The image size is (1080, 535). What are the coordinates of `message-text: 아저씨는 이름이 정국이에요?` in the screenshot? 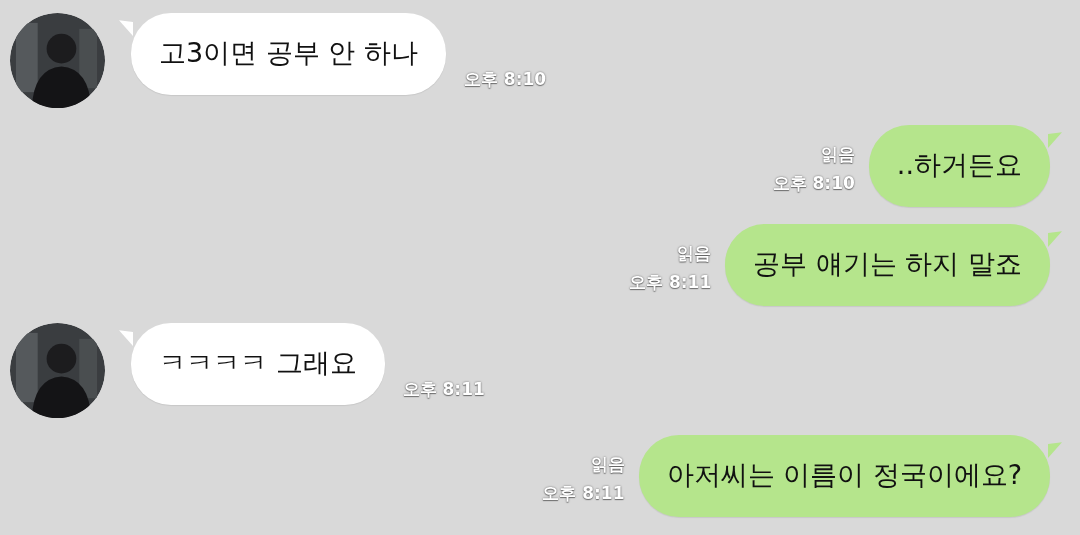 It's located at (844, 475).